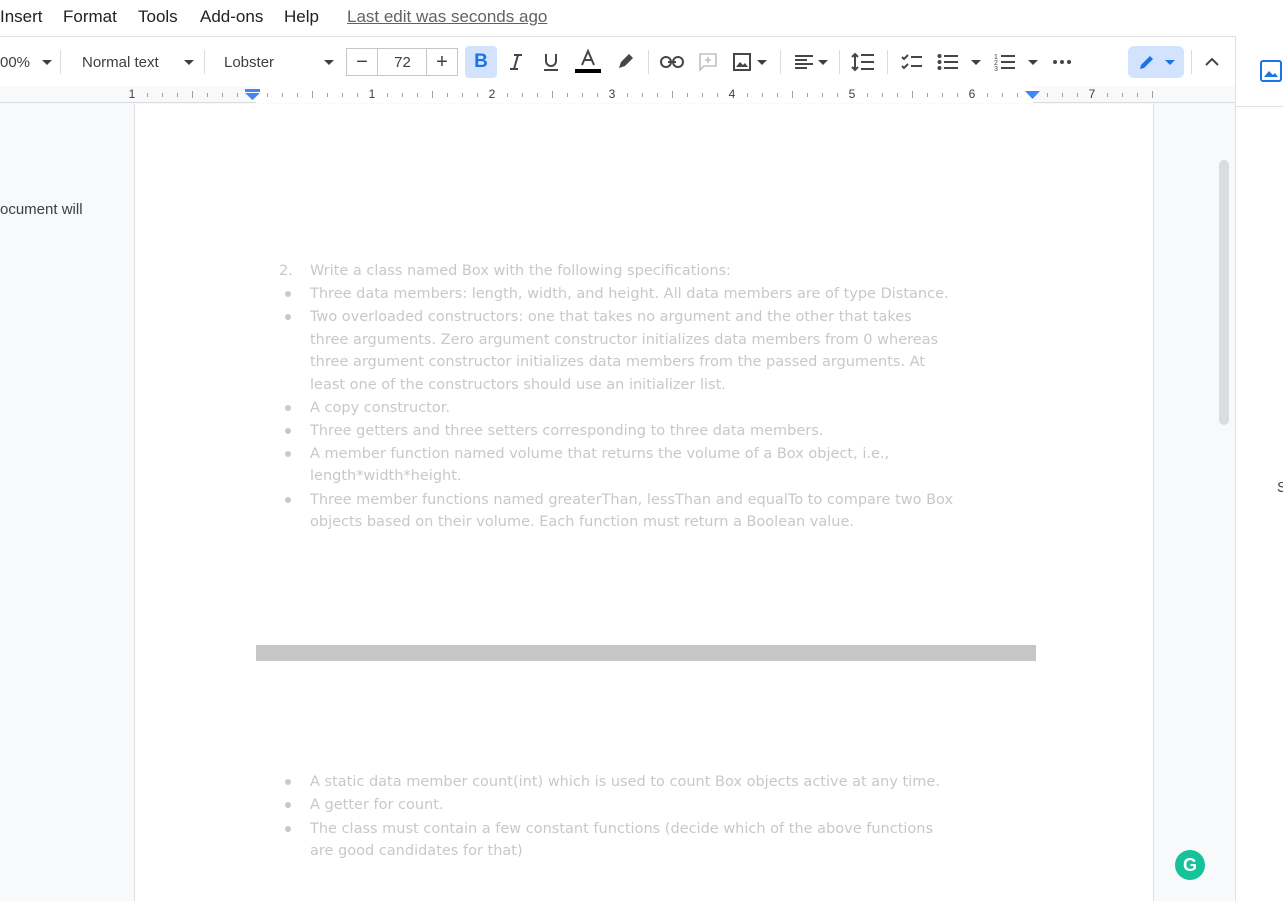 This screenshot has width=1283, height=901. What do you see at coordinates (492, 94) in the screenshot?
I see `ruler-number: 2` at bounding box center [492, 94].